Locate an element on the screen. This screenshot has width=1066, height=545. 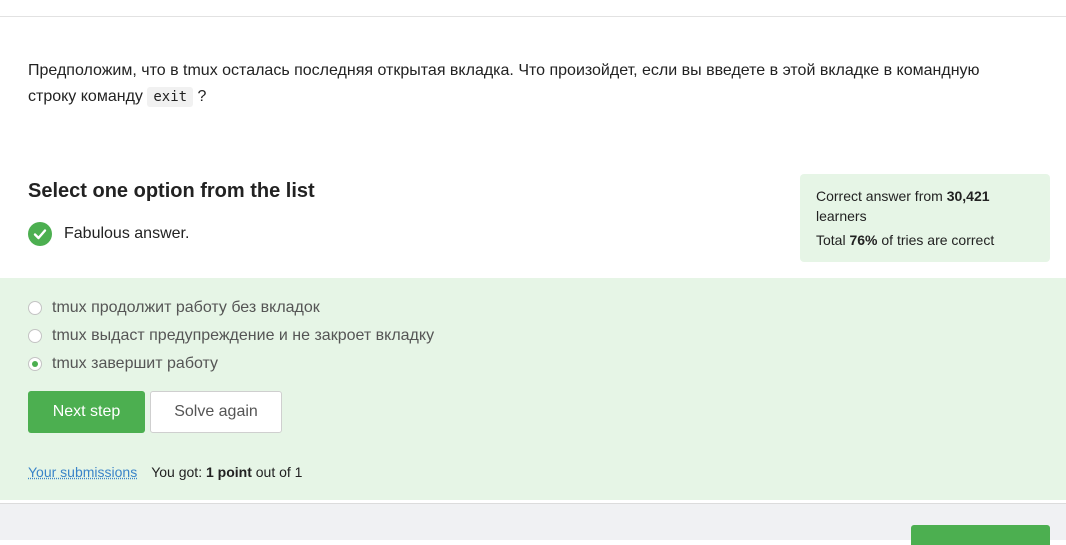
radio-button-selected is located at coordinates (35, 364).